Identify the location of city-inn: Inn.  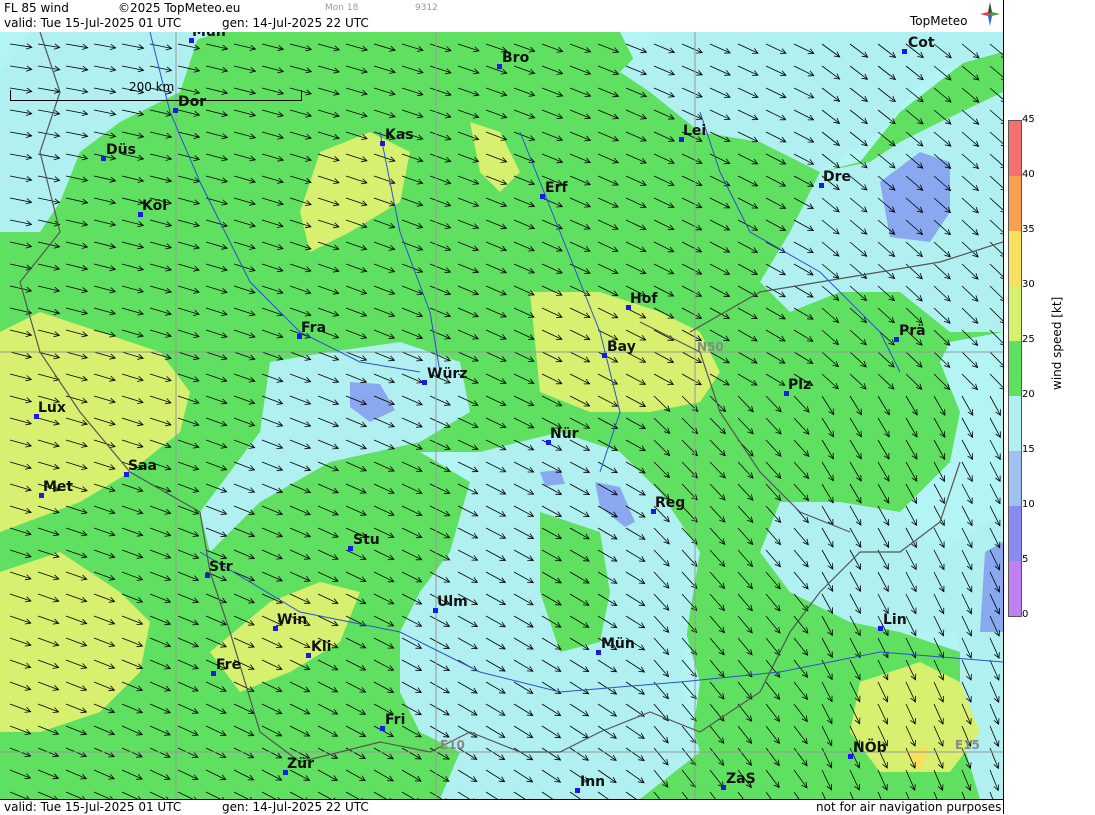
(593, 782).